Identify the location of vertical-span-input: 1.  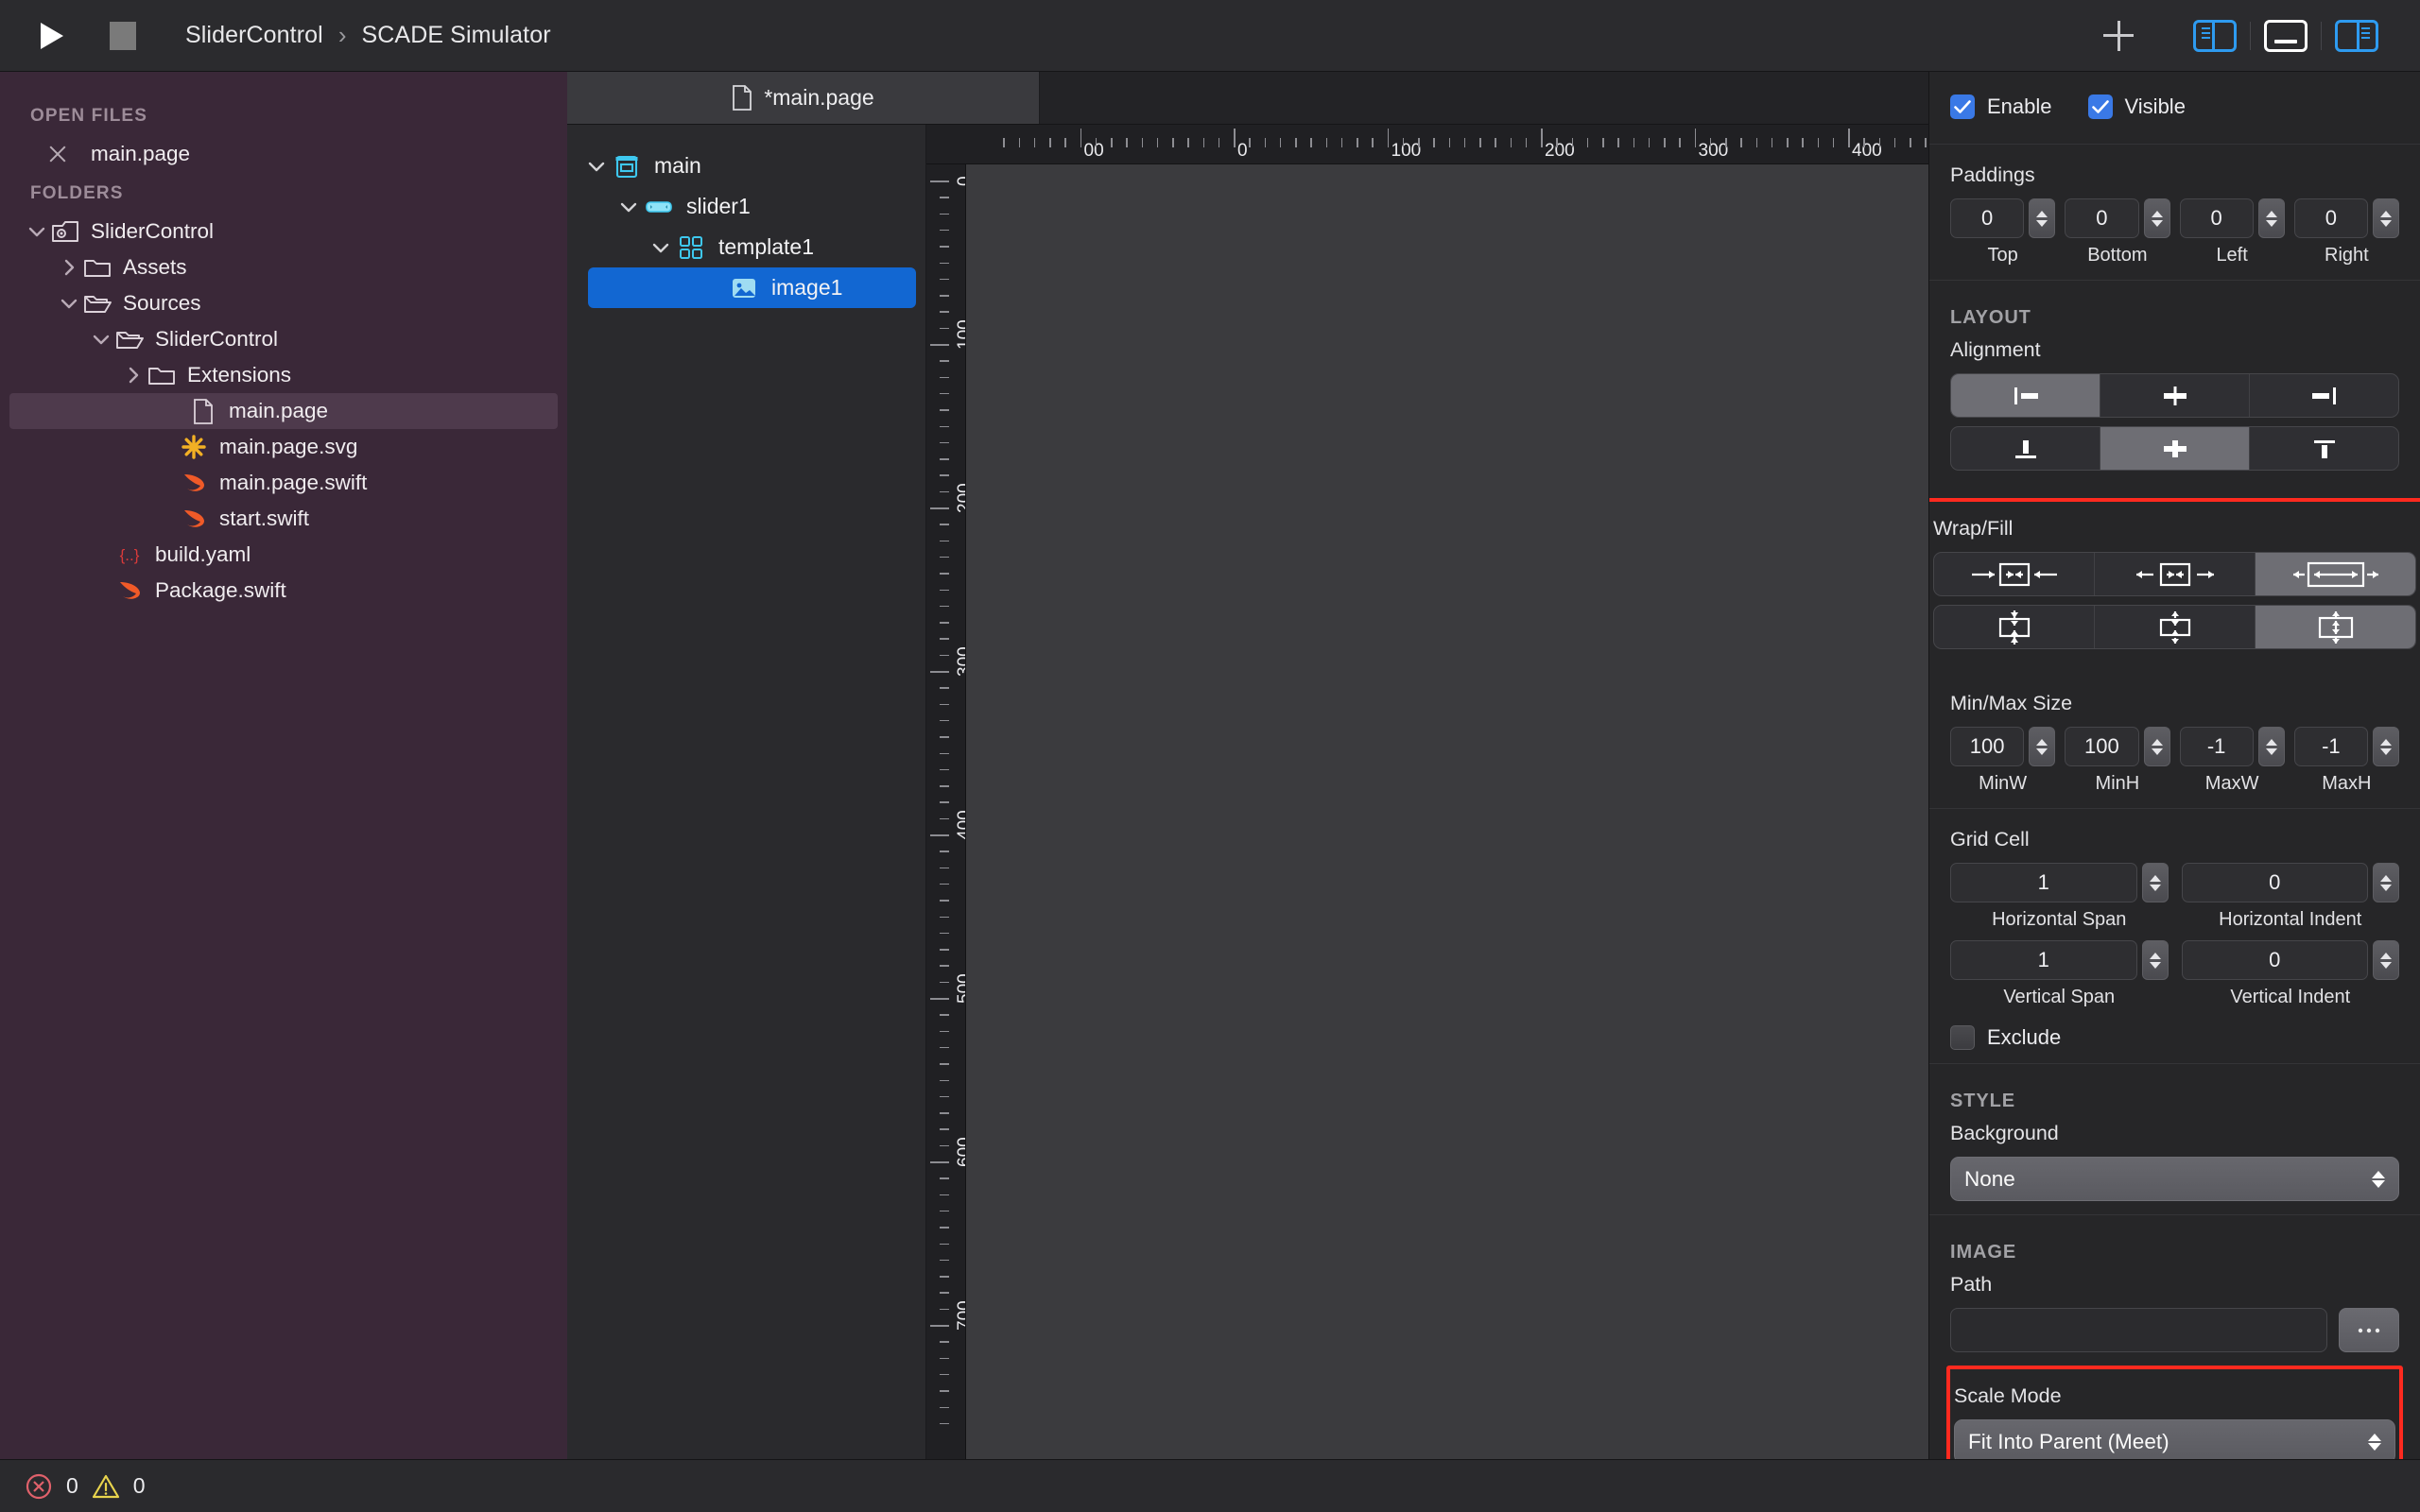
(2043, 960).